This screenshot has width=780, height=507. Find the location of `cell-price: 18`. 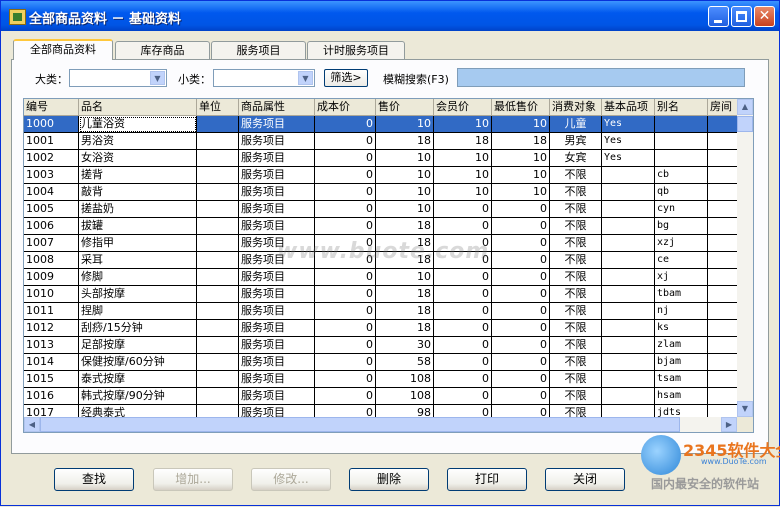

cell-price: 18 is located at coordinates (405, 141).